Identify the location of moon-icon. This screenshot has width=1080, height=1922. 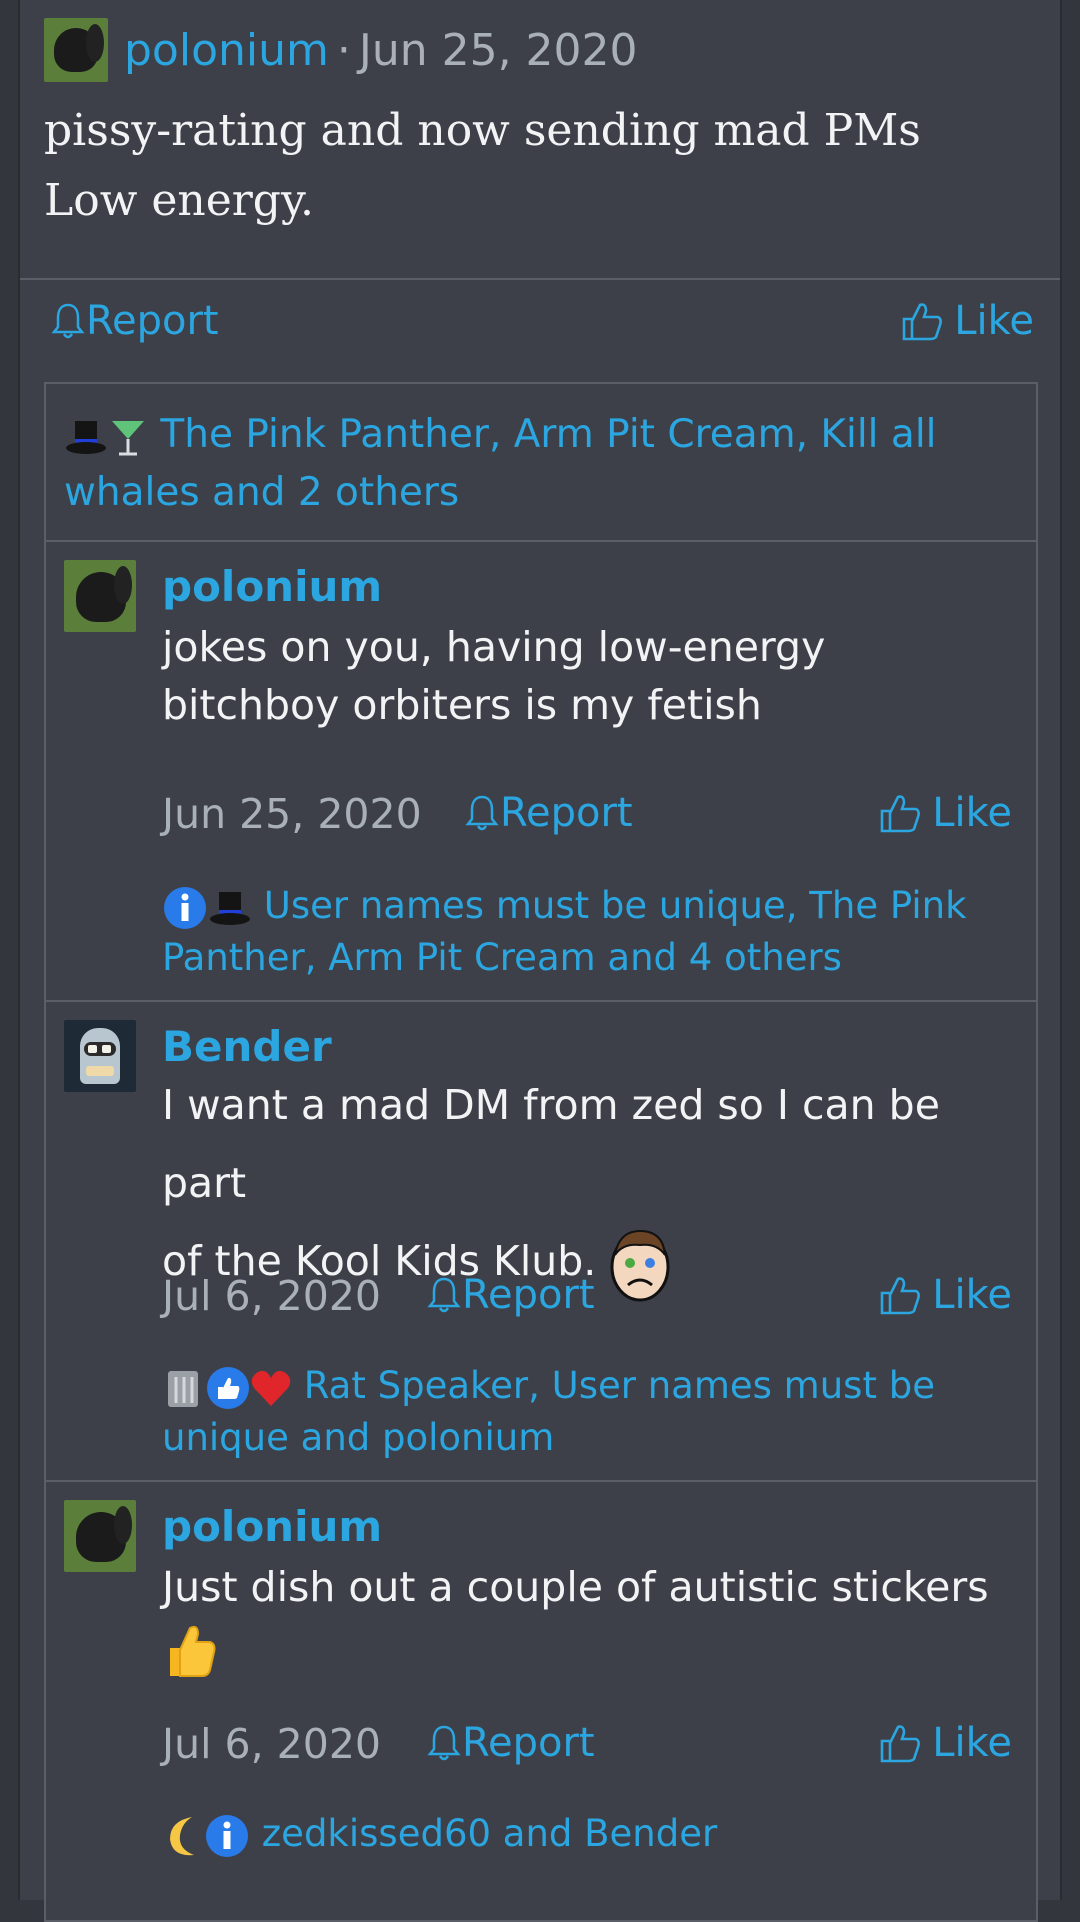
(182, 1835).